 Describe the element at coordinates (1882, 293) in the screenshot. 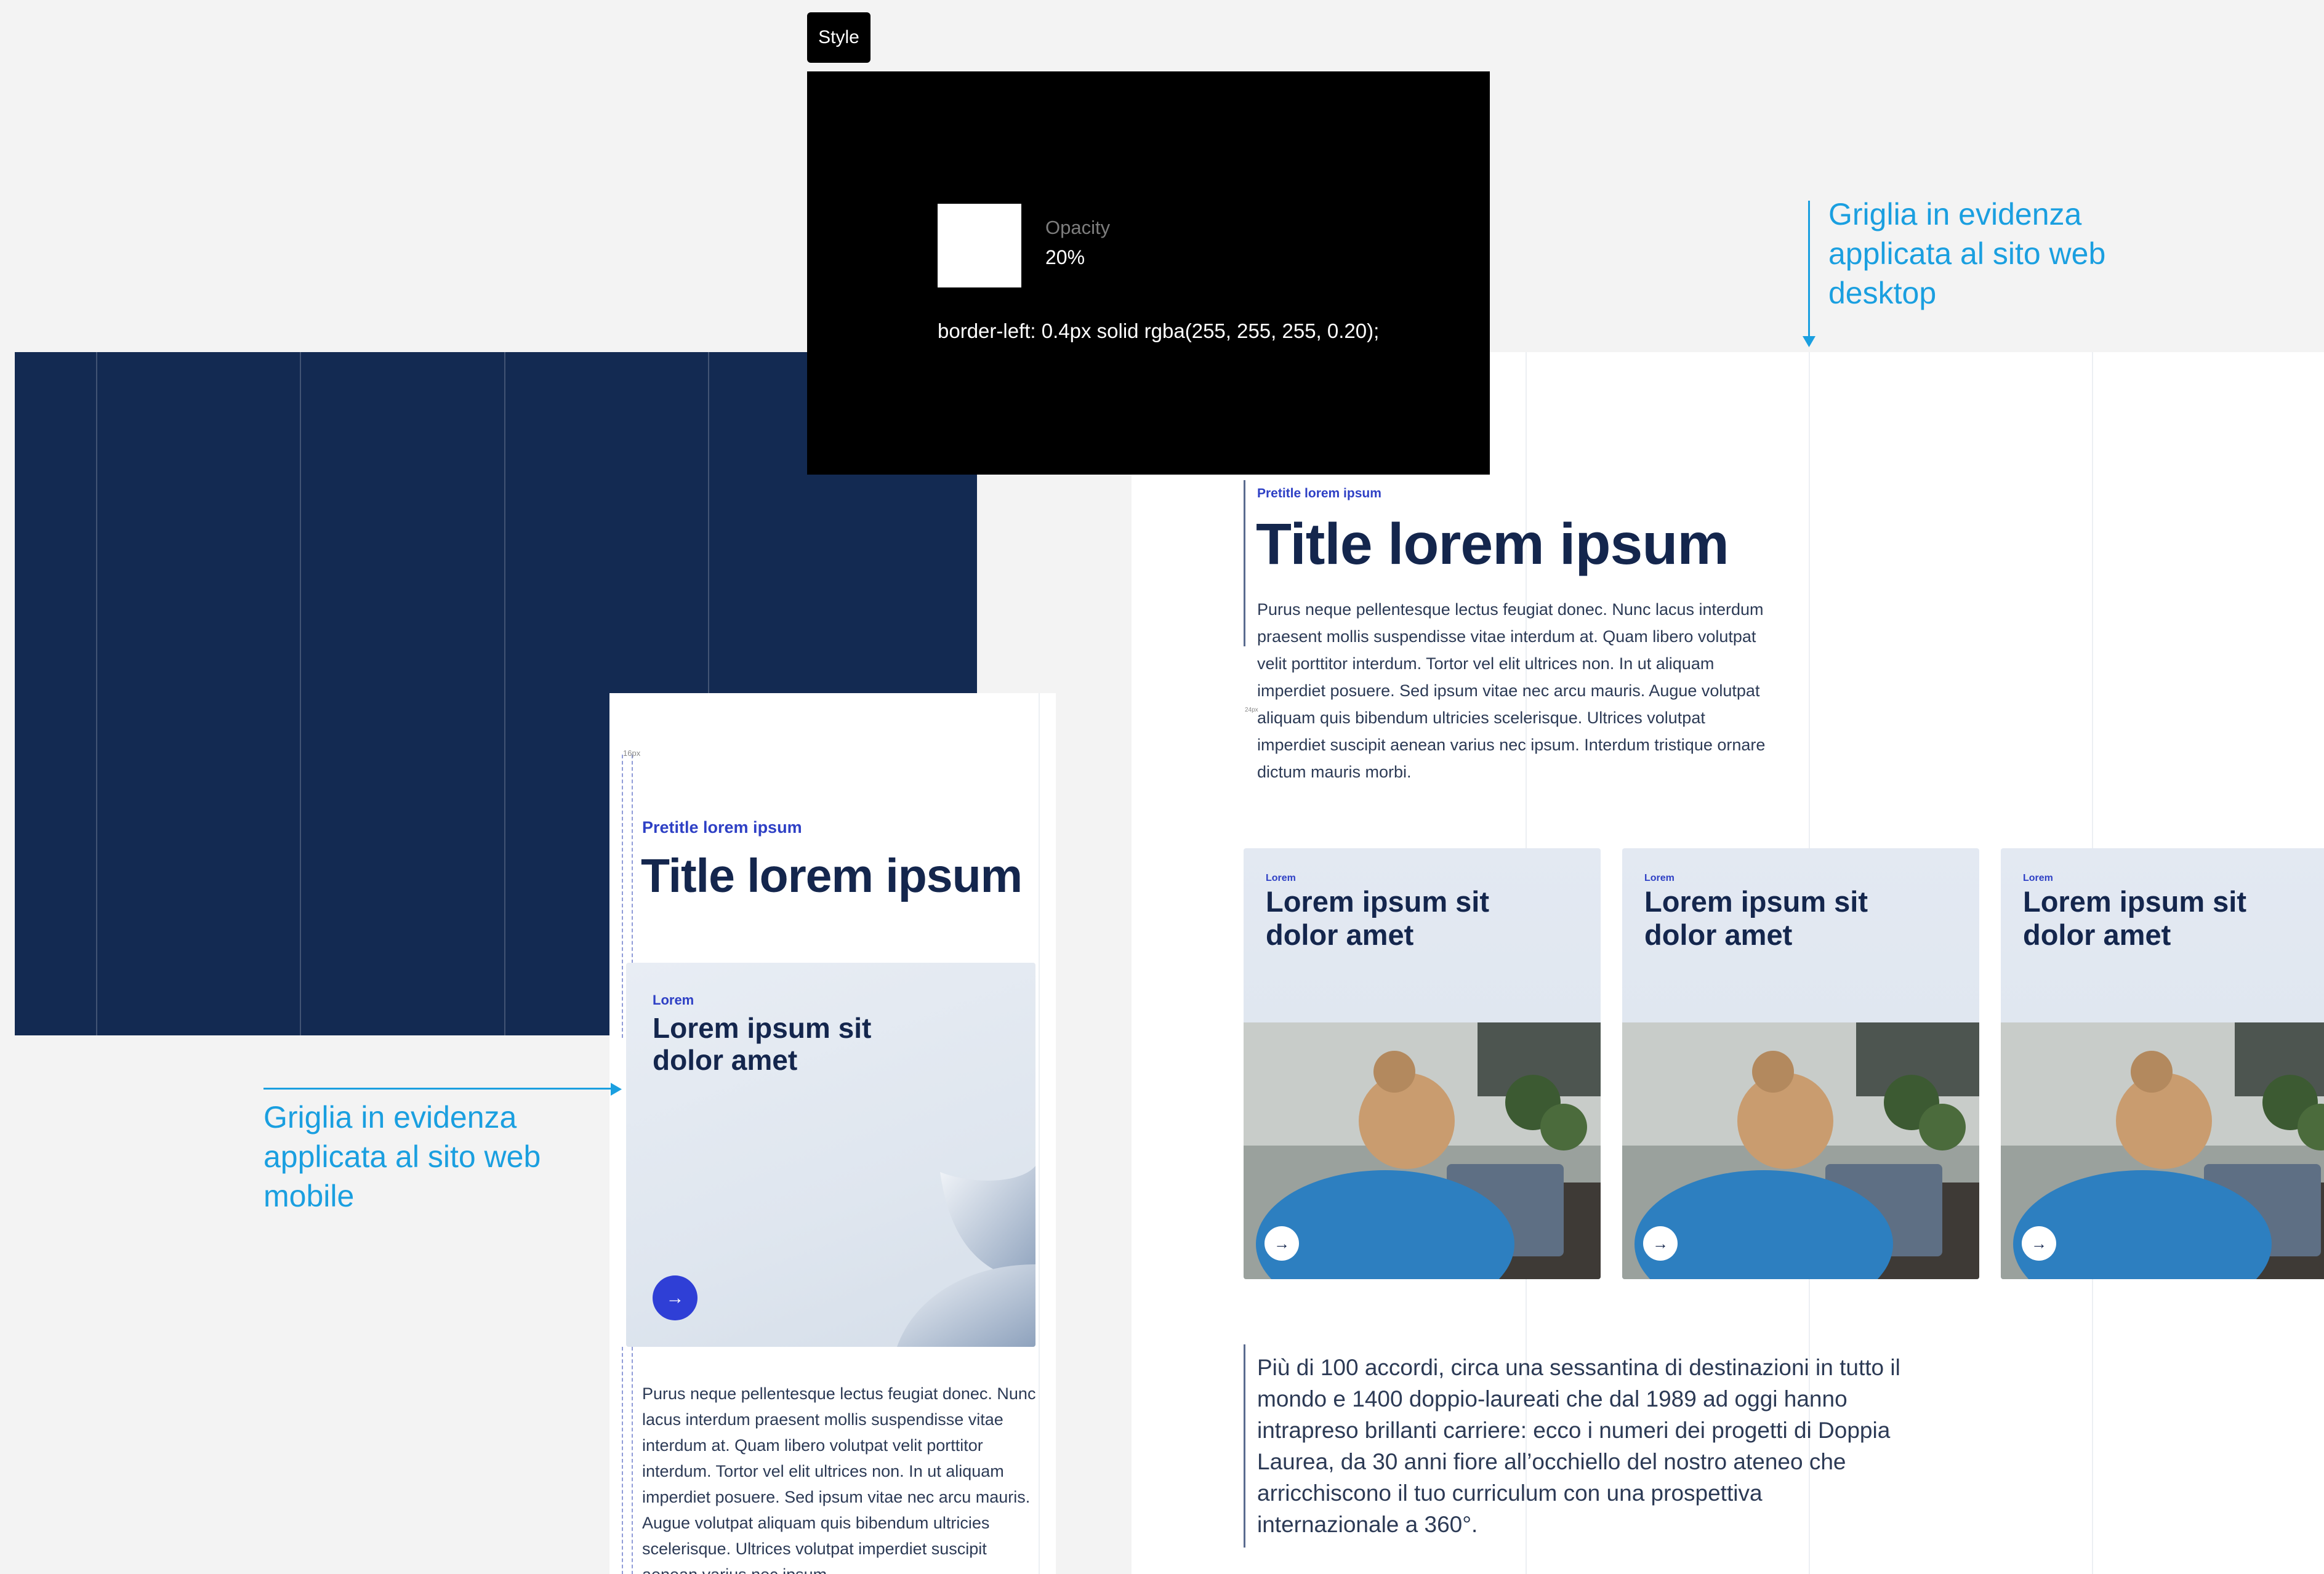

I see `annotation-line: desktop` at that location.